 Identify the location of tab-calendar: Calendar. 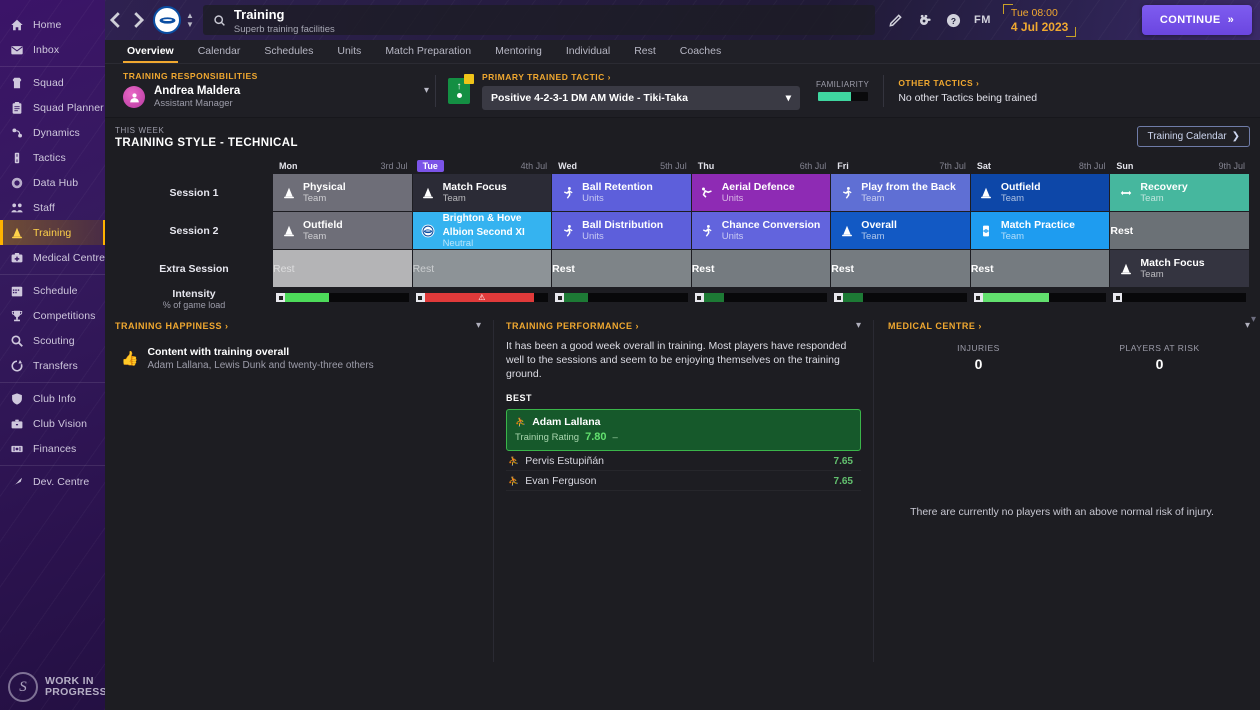
(219, 54).